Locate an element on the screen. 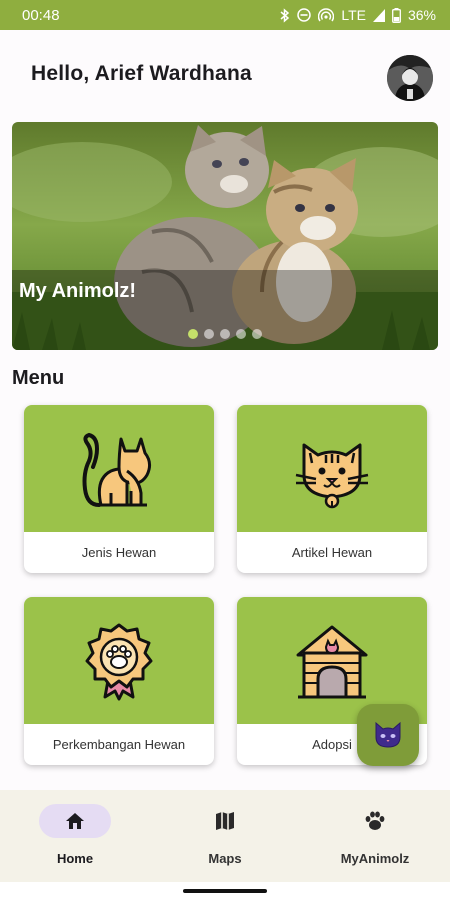 The height and width of the screenshot is (900, 450). network-type: LTE is located at coordinates (353, 15).